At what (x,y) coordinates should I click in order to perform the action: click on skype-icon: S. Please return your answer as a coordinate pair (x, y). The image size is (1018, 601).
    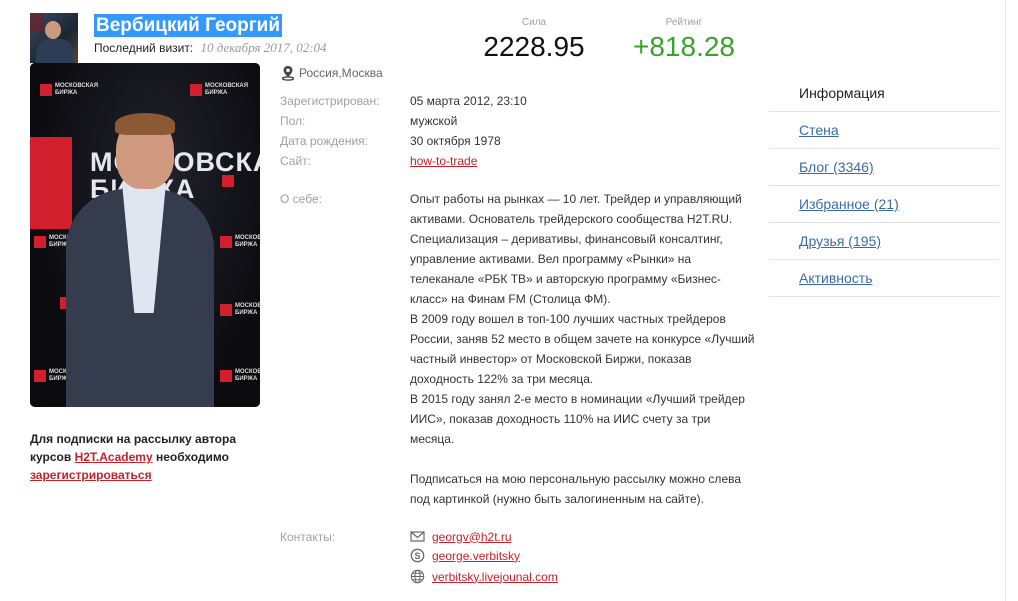
    Looking at the image, I should click on (417, 555).